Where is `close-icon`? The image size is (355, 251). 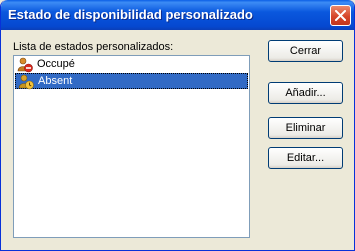
close-icon is located at coordinates (340, 15).